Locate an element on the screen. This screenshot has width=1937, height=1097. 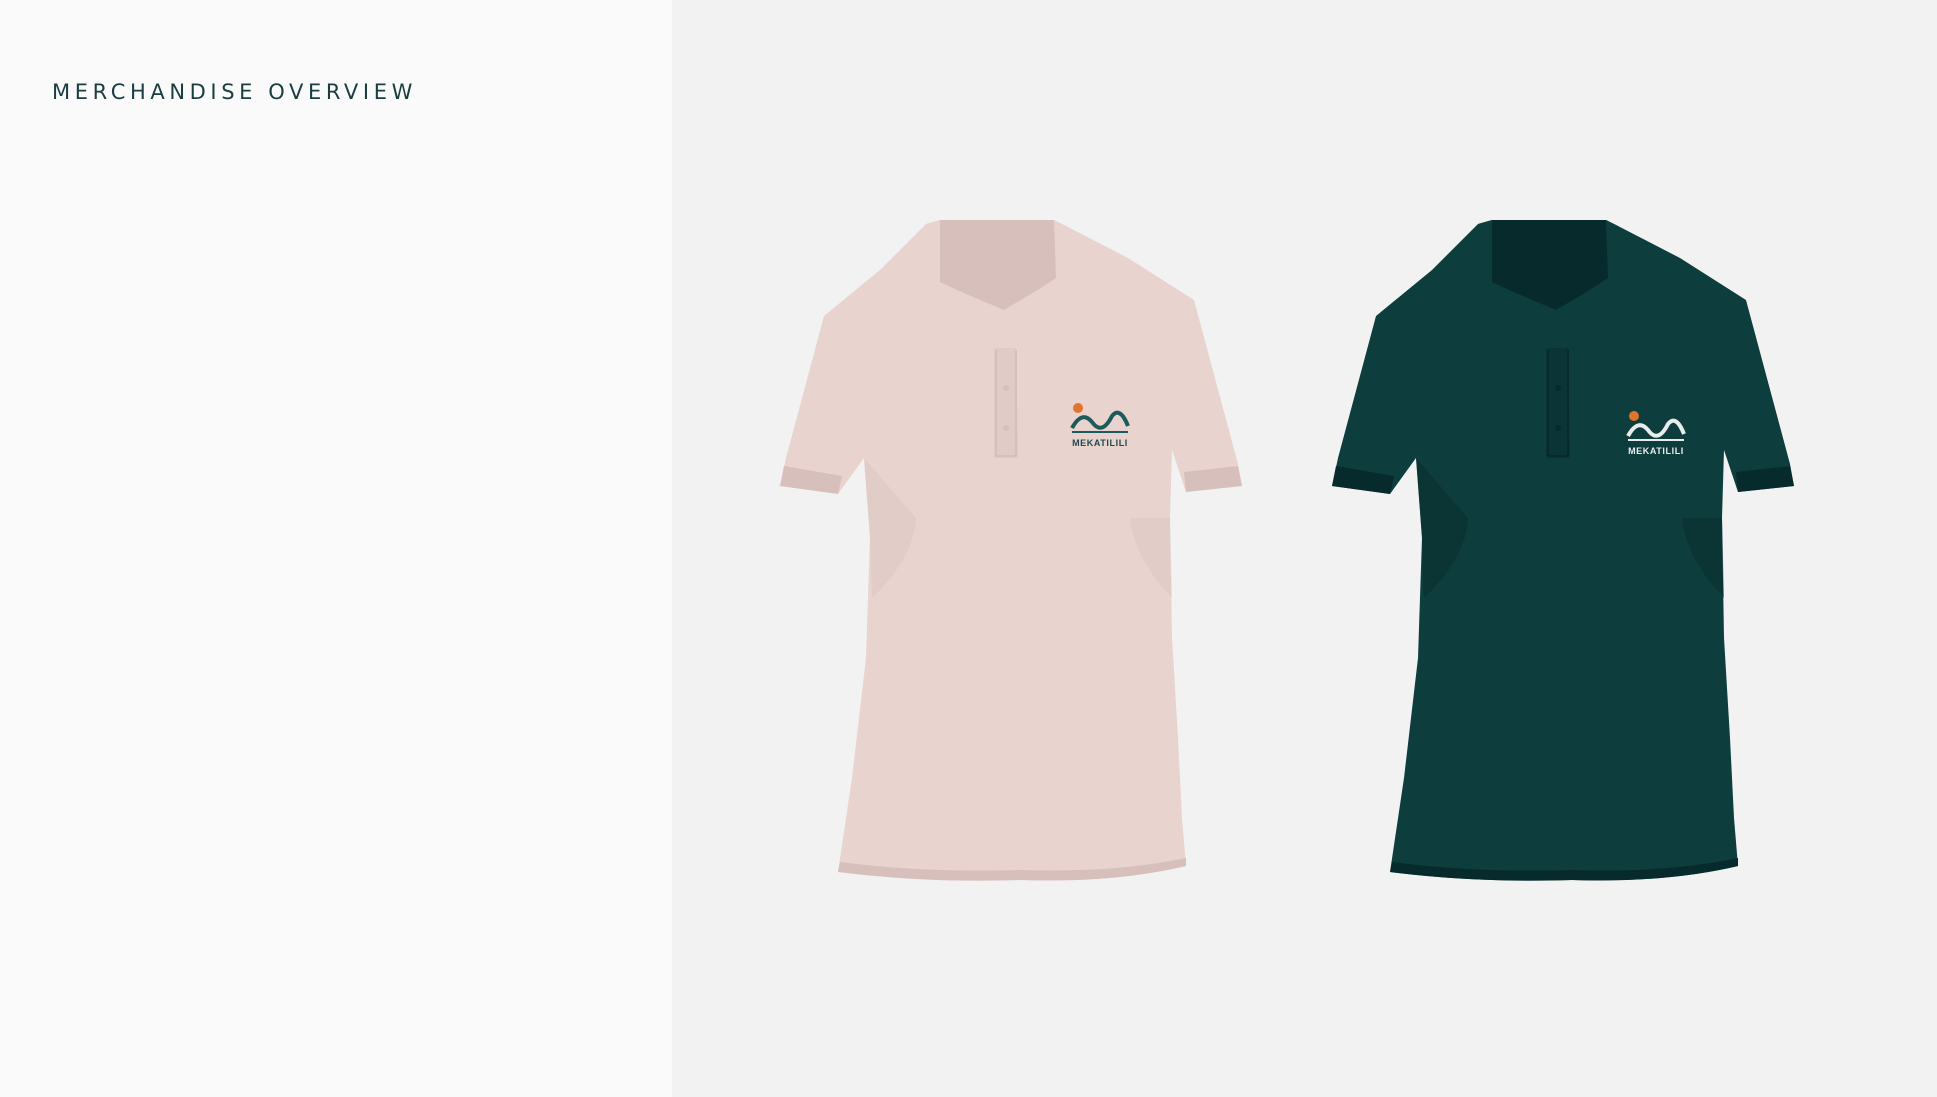
page-title: MERCHANDISE OVERVIEW is located at coordinates (234, 92).